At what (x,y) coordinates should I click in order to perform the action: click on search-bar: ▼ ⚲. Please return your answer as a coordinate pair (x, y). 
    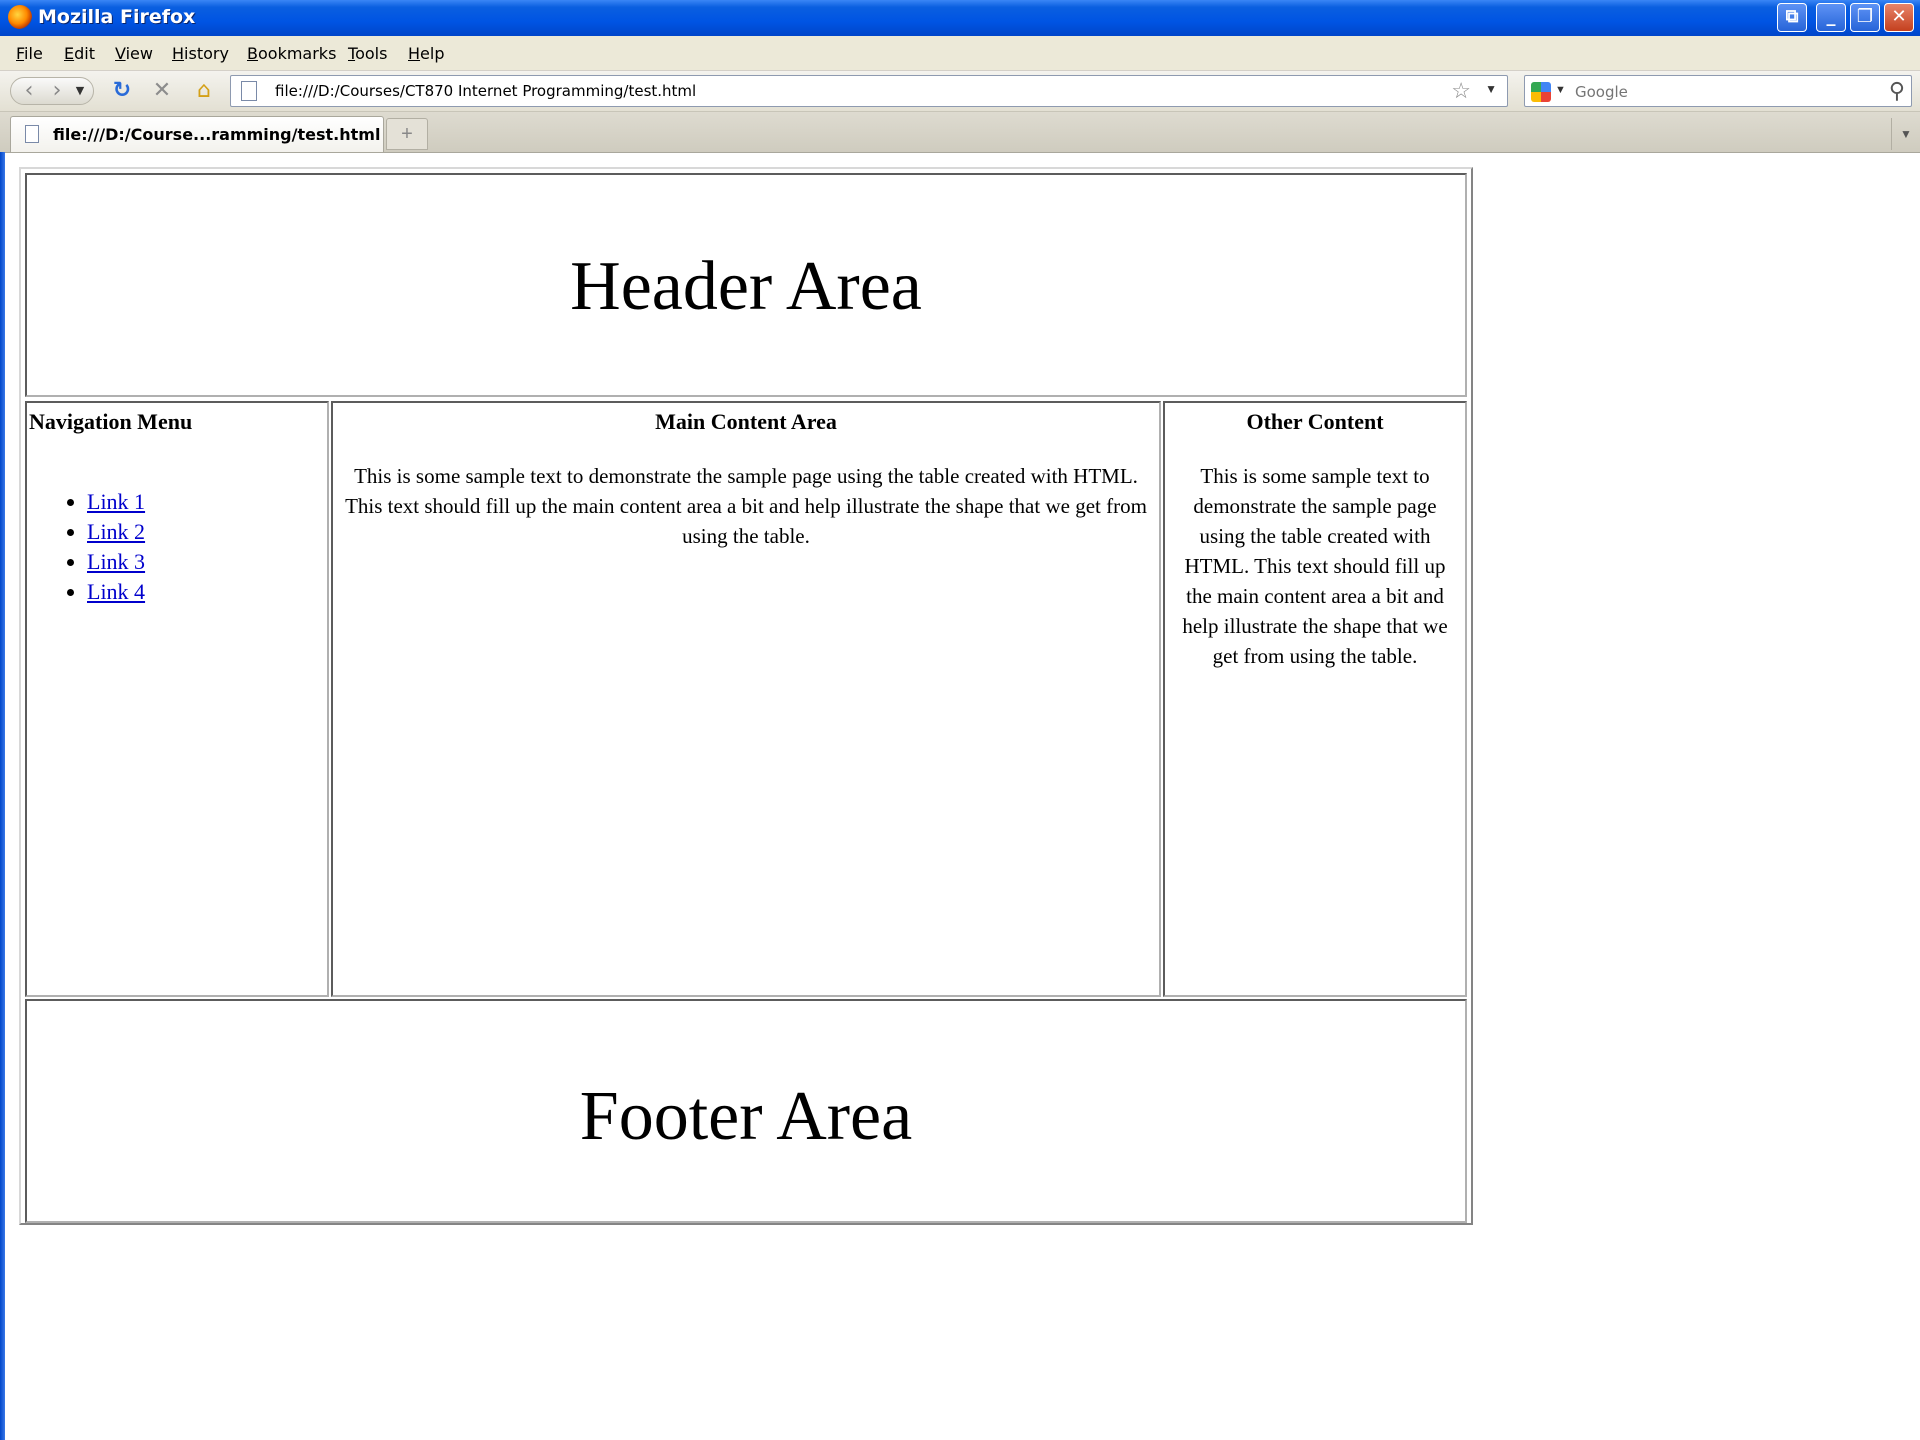
    Looking at the image, I should click on (1718, 91).